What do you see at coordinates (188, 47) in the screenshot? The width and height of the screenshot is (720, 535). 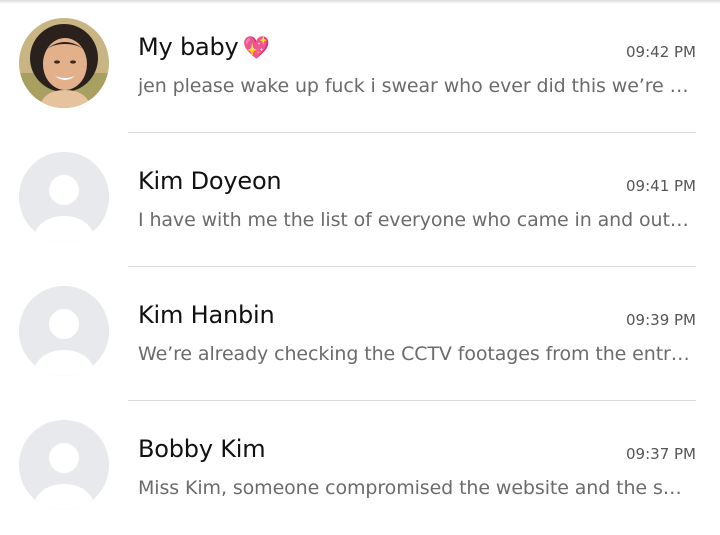 I see `contact-name-text: My baby` at bounding box center [188, 47].